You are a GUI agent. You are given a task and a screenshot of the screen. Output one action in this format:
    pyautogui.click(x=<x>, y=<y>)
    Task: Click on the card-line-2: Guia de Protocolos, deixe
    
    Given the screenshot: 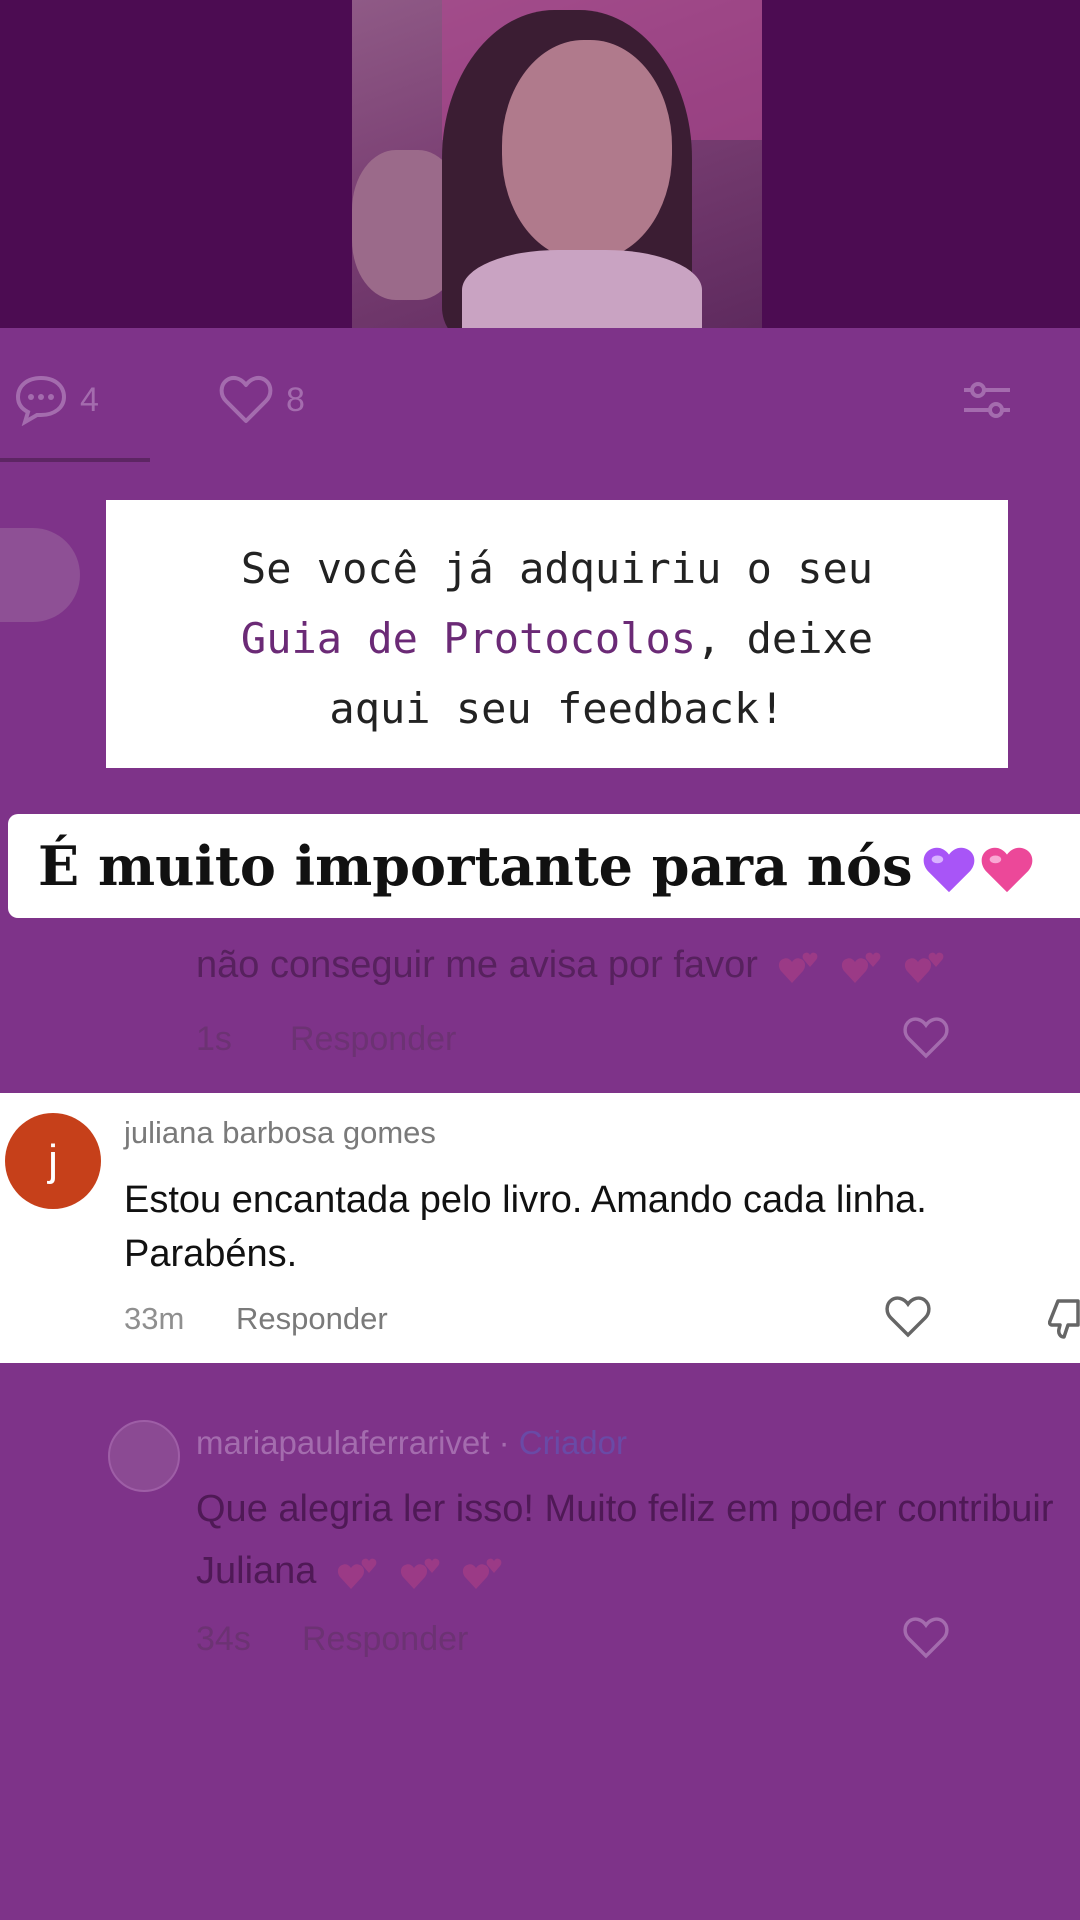 What is the action you would take?
    pyautogui.click(x=557, y=638)
    